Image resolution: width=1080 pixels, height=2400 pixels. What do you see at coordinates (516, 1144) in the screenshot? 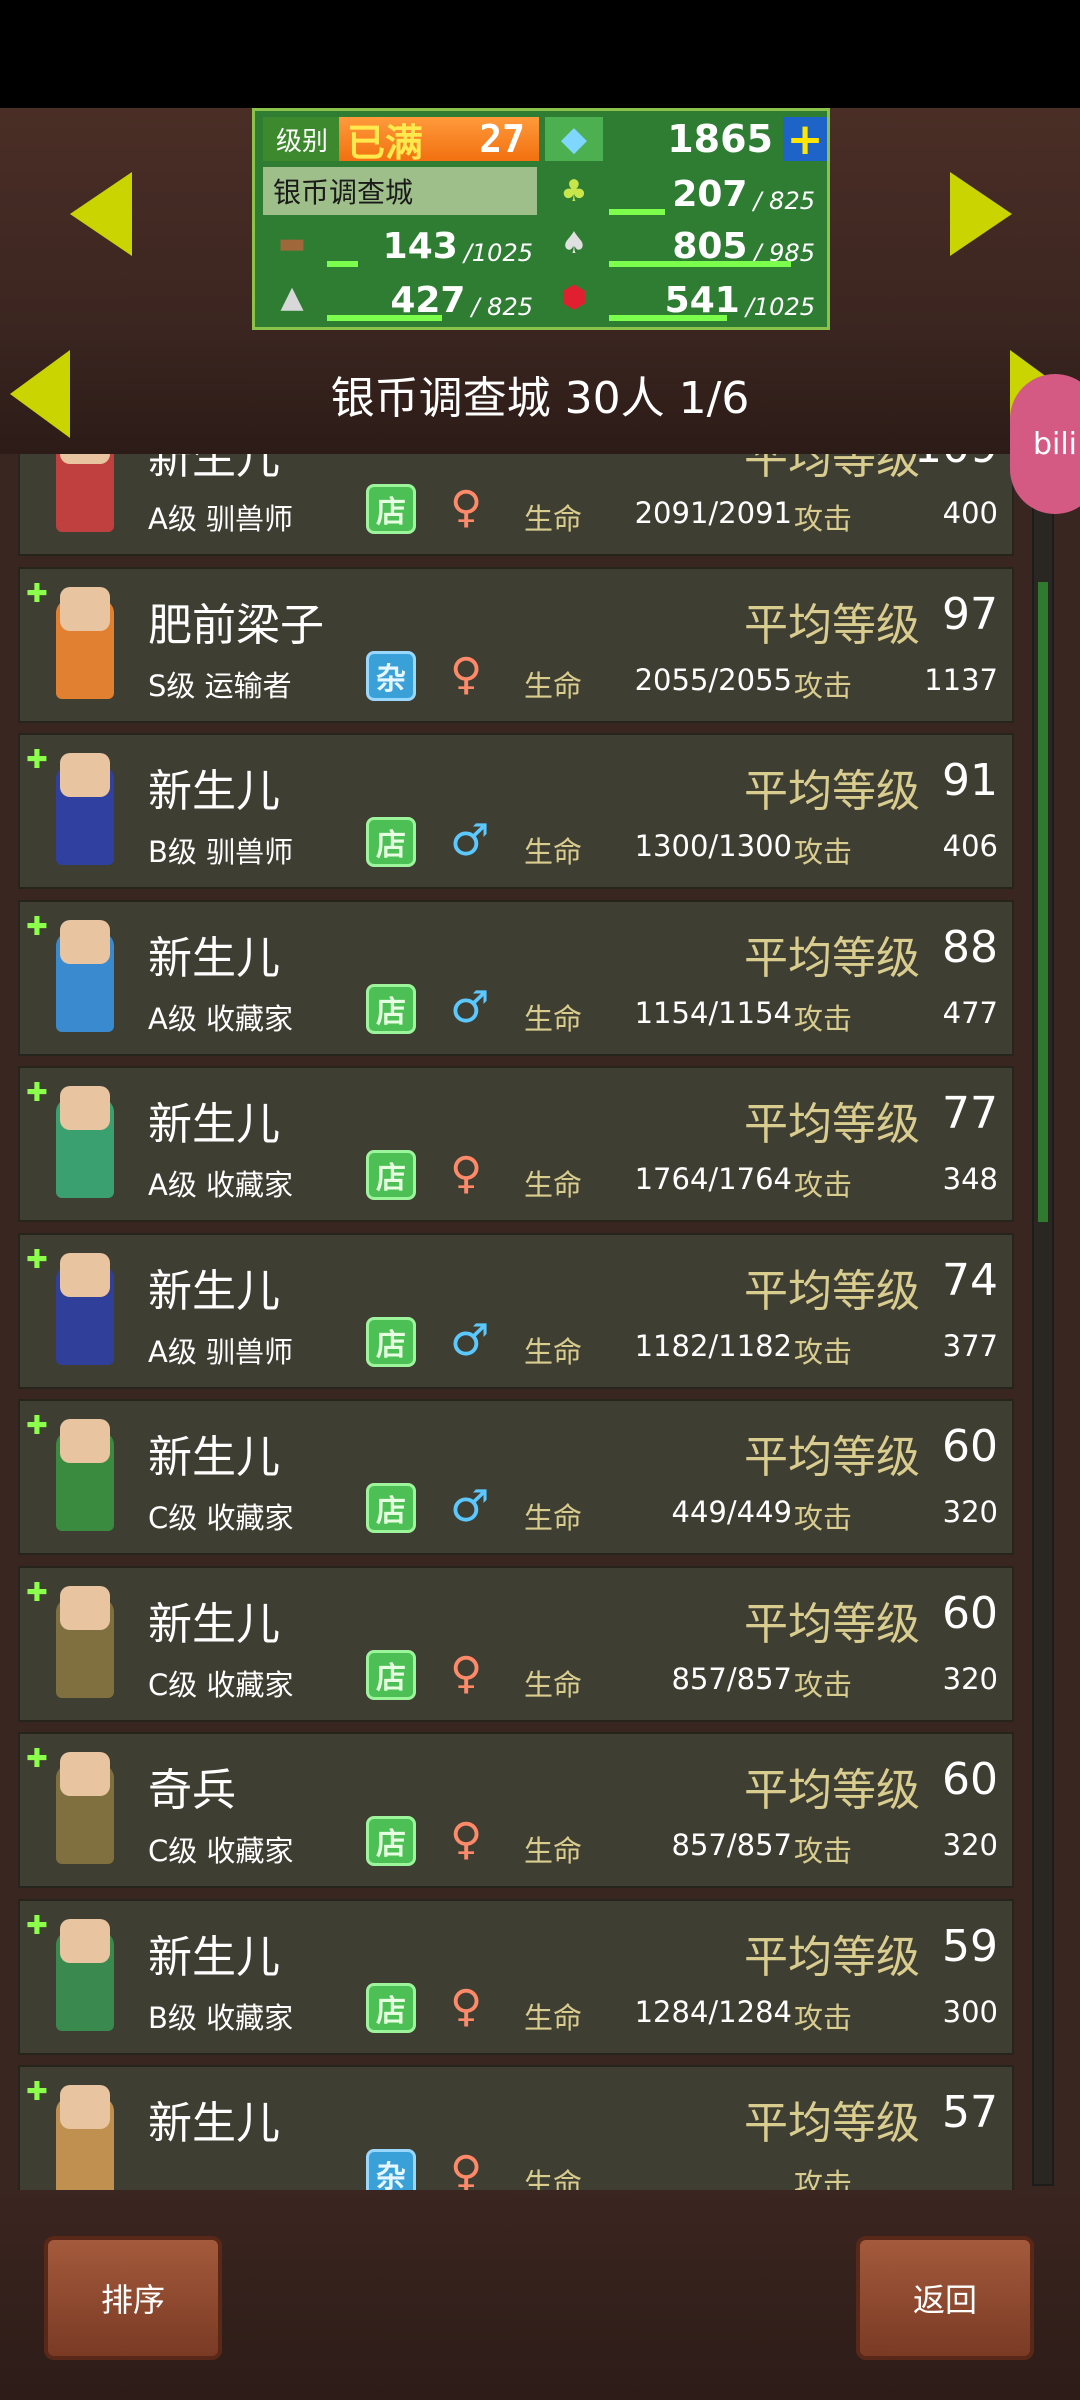
I see `member-row: ✚ 新生儿 平均等级 77 A级 收藏家 店 ♀ 生命 1764/1764 攻击 348` at bounding box center [516, 1144].